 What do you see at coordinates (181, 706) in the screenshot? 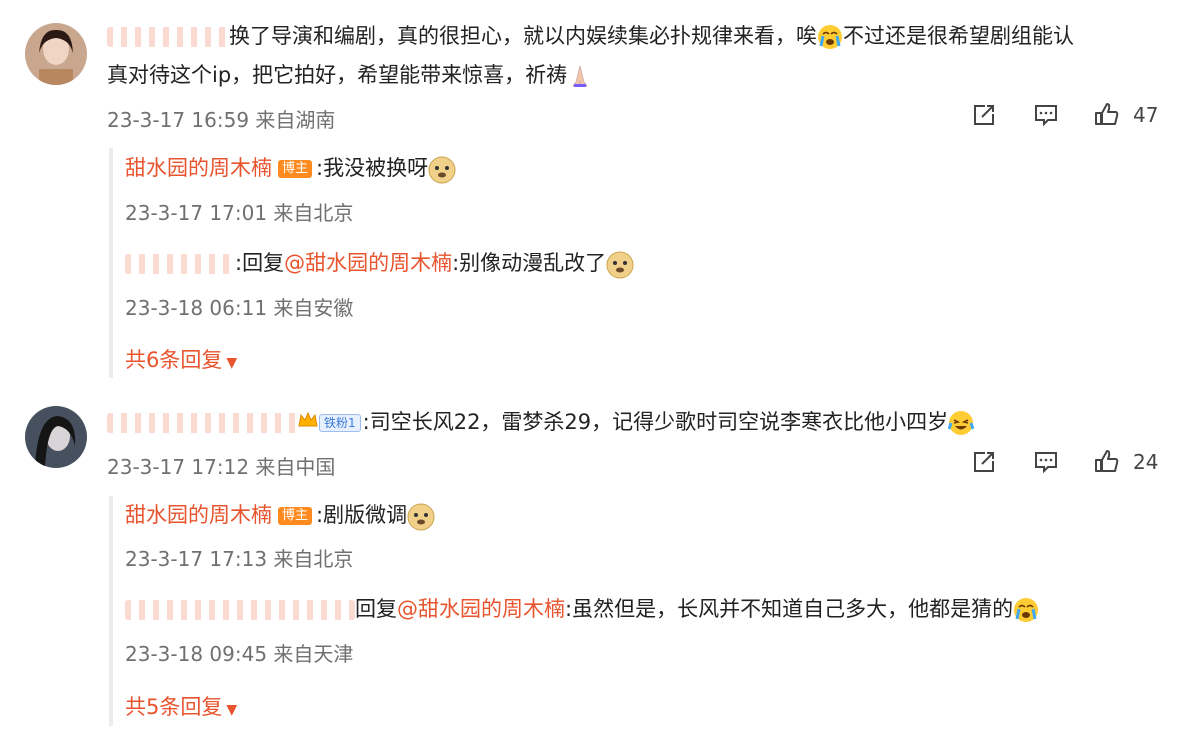
I see `more-replies-link: 共5条回复 ▼` at bounding box center [181, 706].